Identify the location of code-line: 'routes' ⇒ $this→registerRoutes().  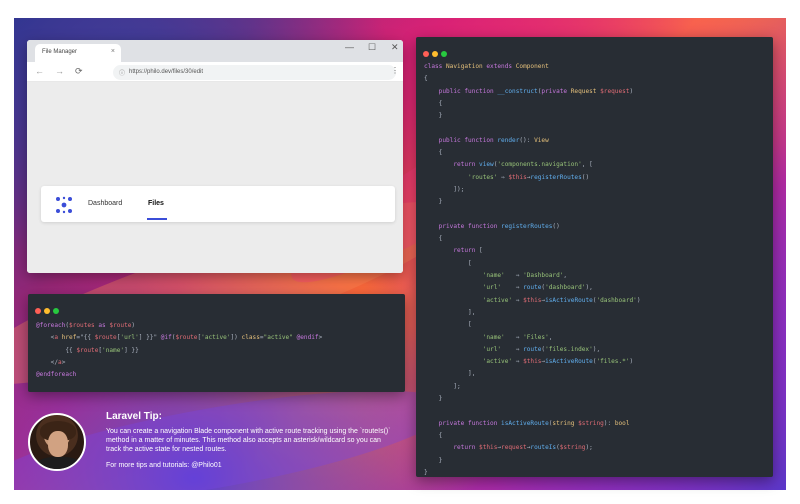
(532, 178).